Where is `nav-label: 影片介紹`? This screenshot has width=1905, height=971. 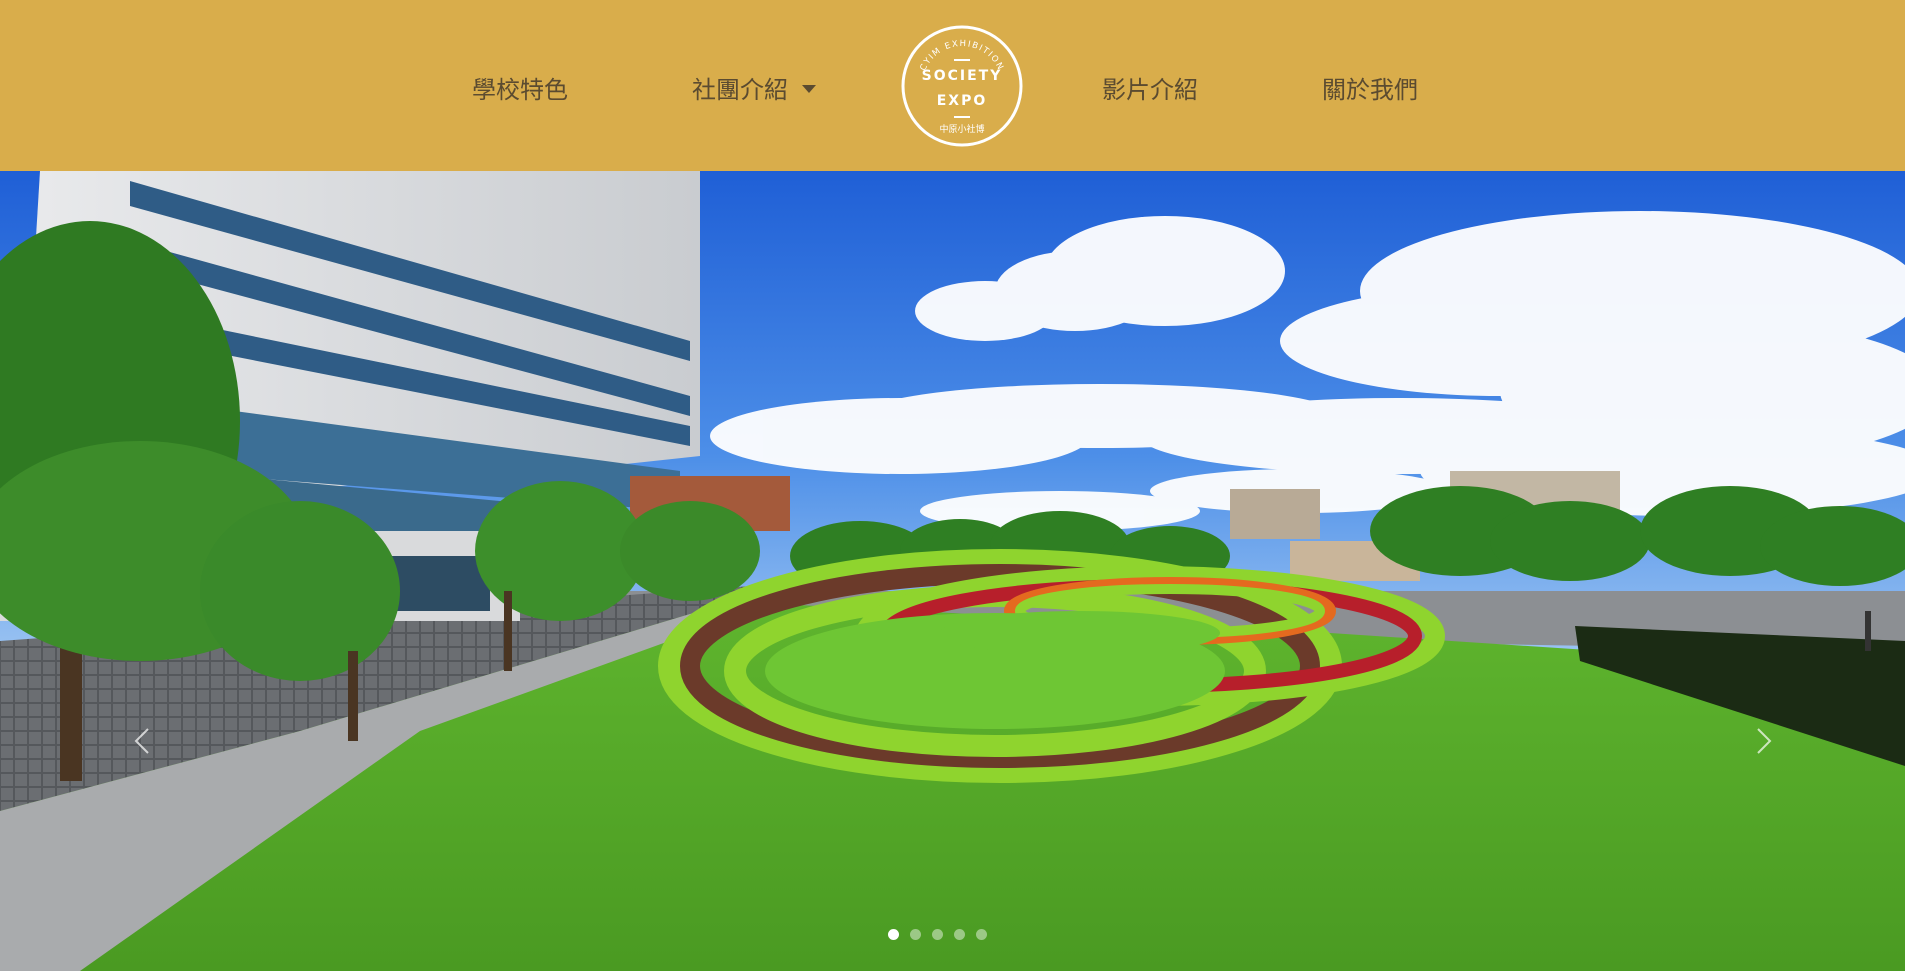
nav-label: 影片介紹 is located at coordinates (1150, 90).